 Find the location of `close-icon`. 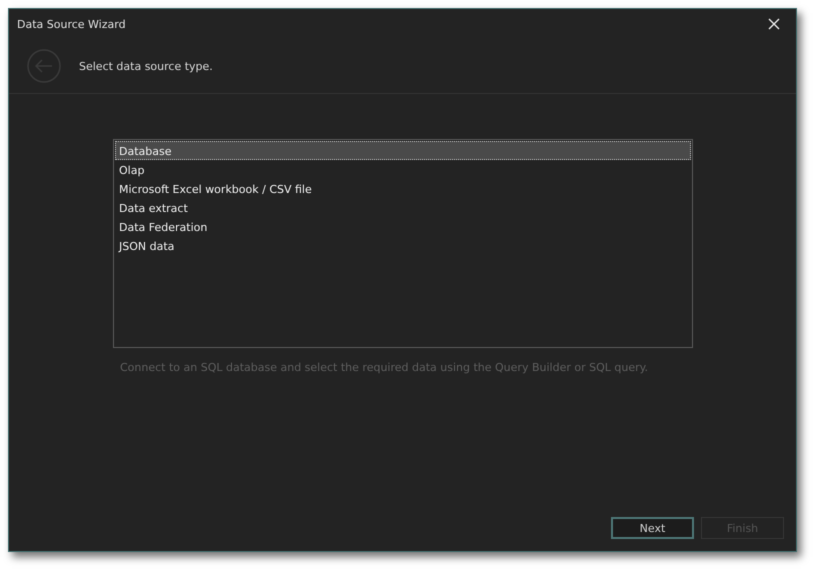

close-icon is located at coordinates (774, 24).